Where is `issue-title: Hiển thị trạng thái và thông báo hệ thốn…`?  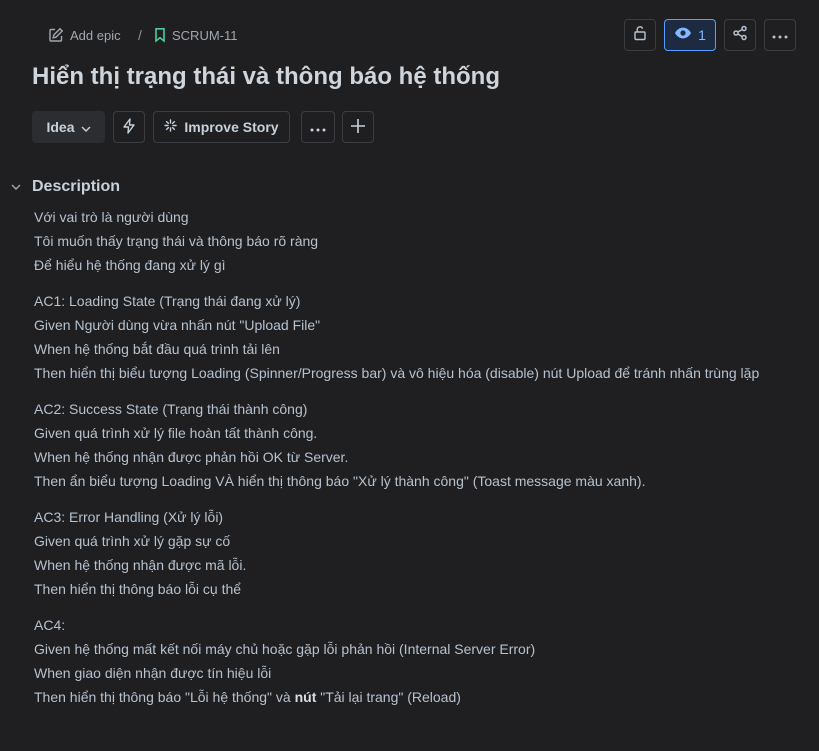 issue-title: Hiển thị trạng thái và thông báo hệ thốn… is located at coordinates (266, 77).